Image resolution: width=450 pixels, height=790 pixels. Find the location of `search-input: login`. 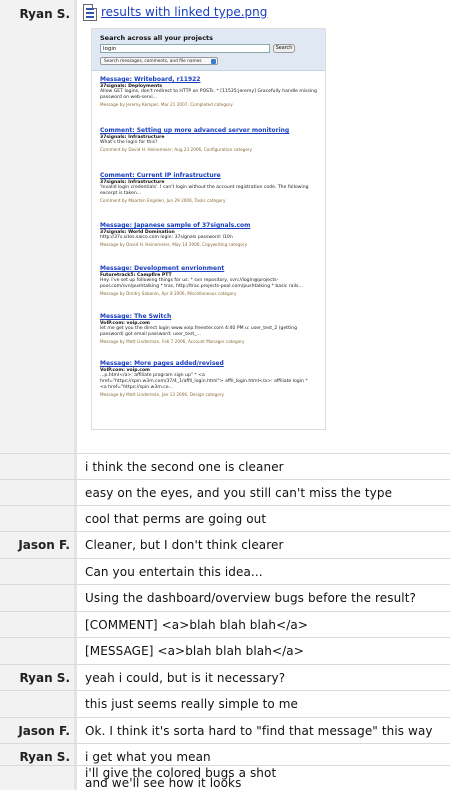

search-input: login is located at coordinates (185, 48).